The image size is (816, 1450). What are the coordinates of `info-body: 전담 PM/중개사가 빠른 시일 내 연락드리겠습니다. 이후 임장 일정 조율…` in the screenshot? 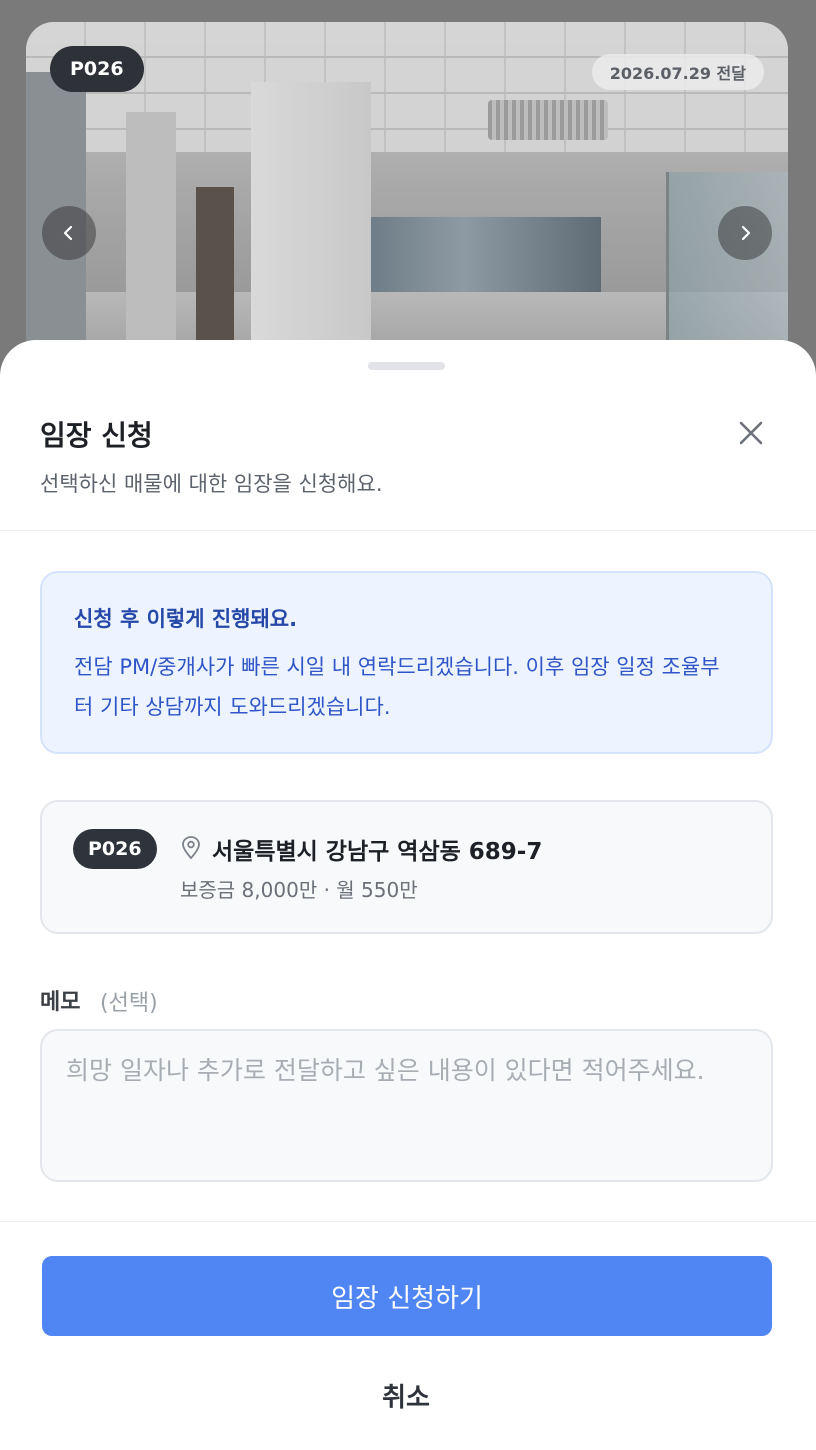 It's located at (397, 687).